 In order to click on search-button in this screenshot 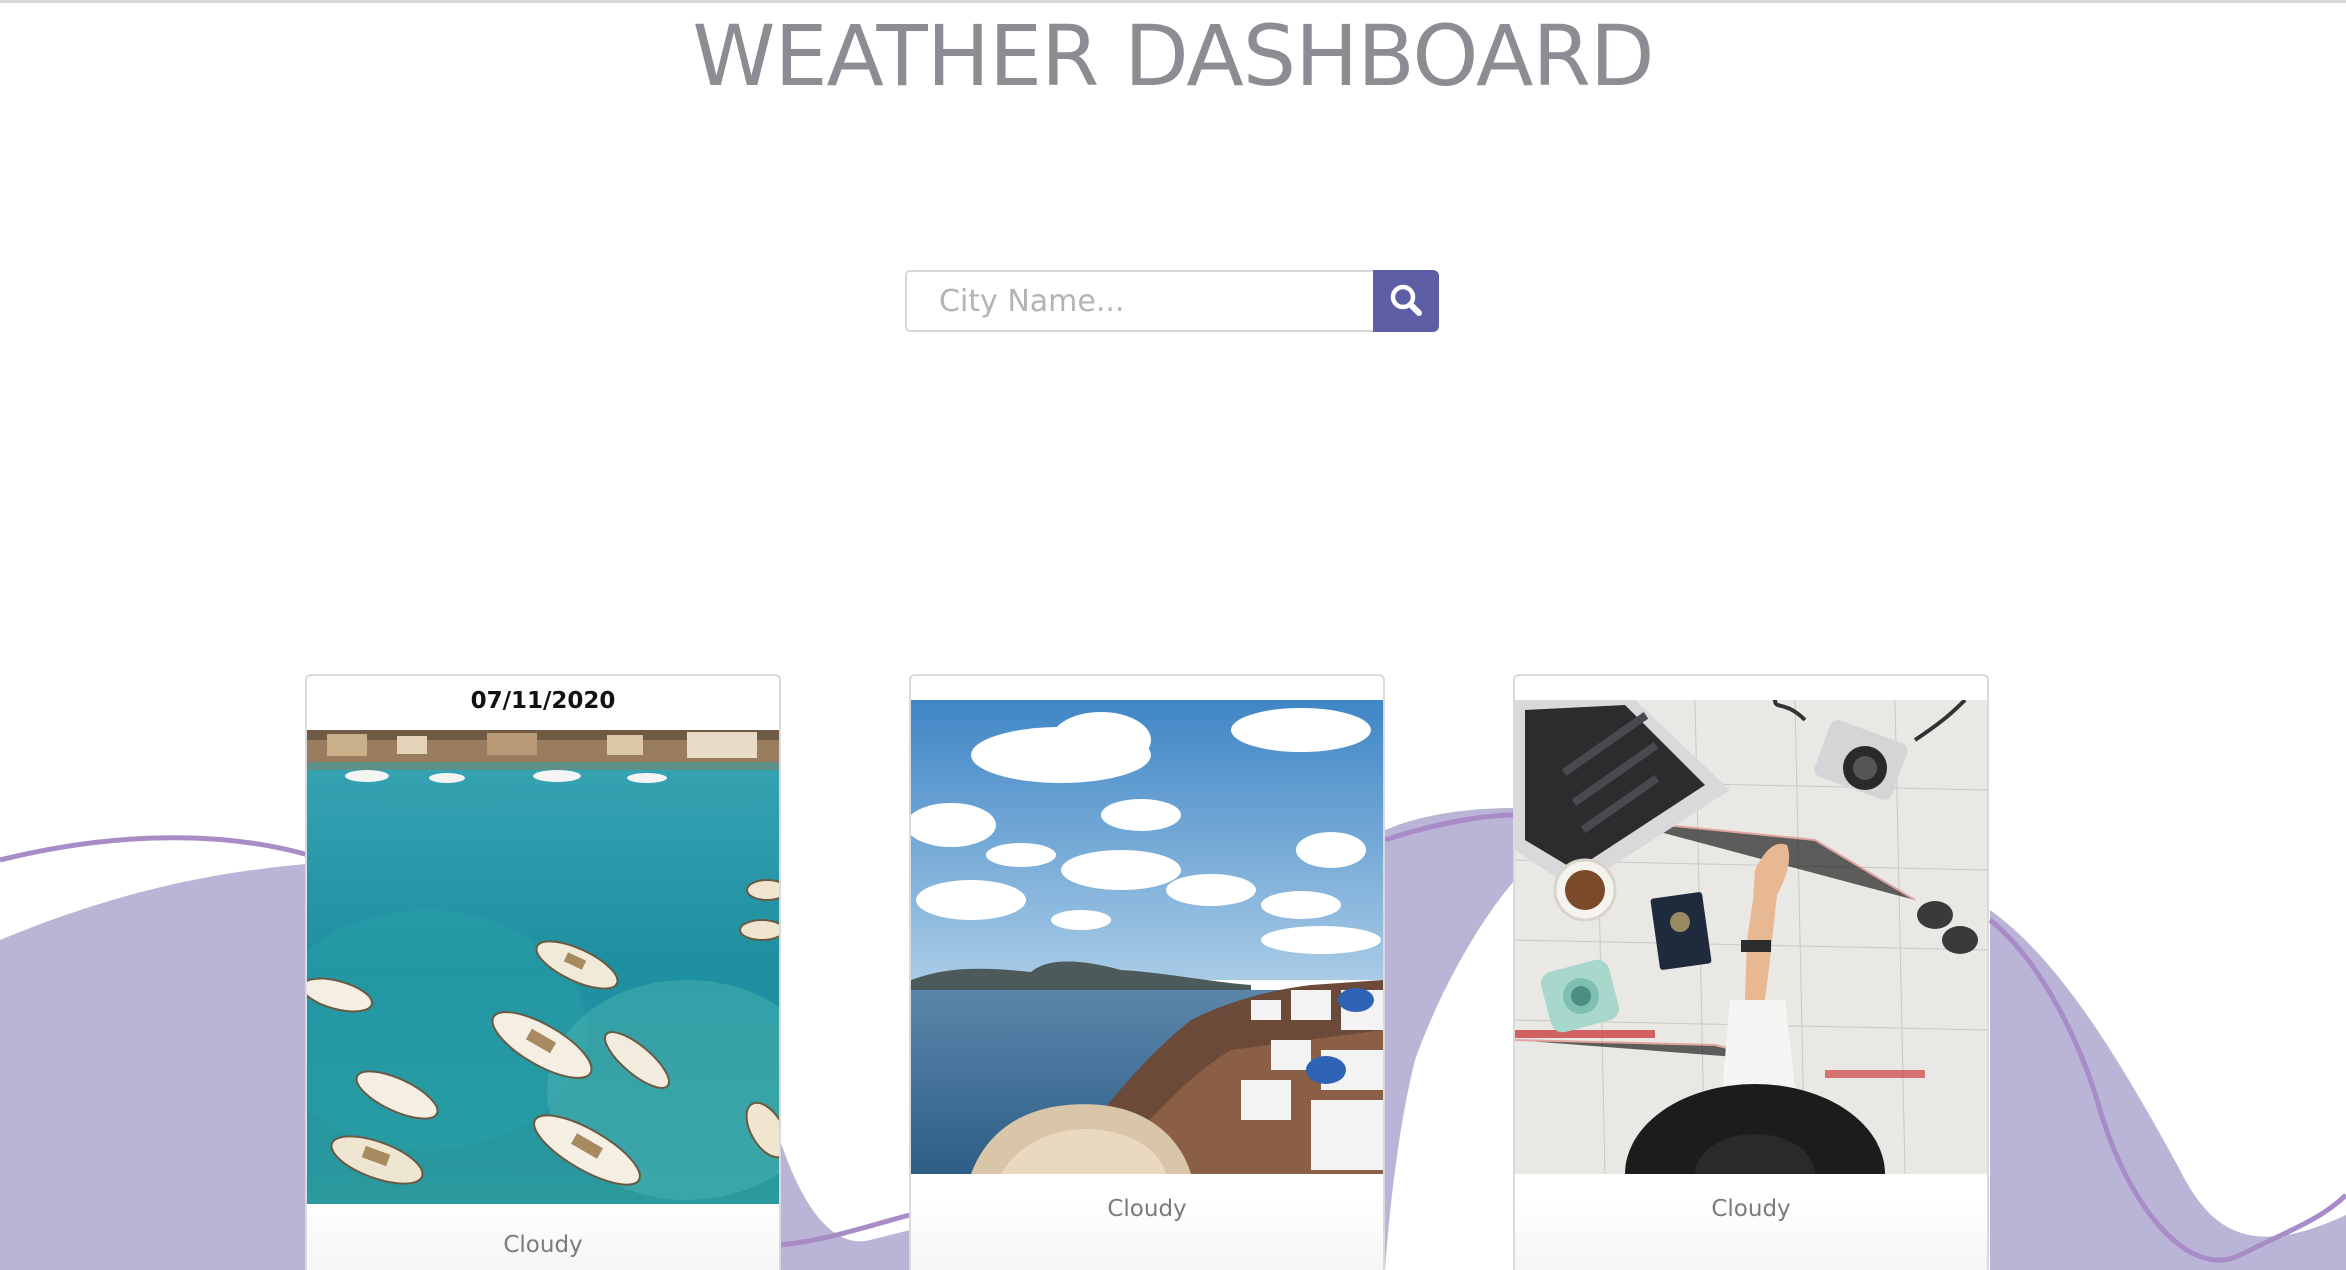, I will do `click(1406, 301)`.